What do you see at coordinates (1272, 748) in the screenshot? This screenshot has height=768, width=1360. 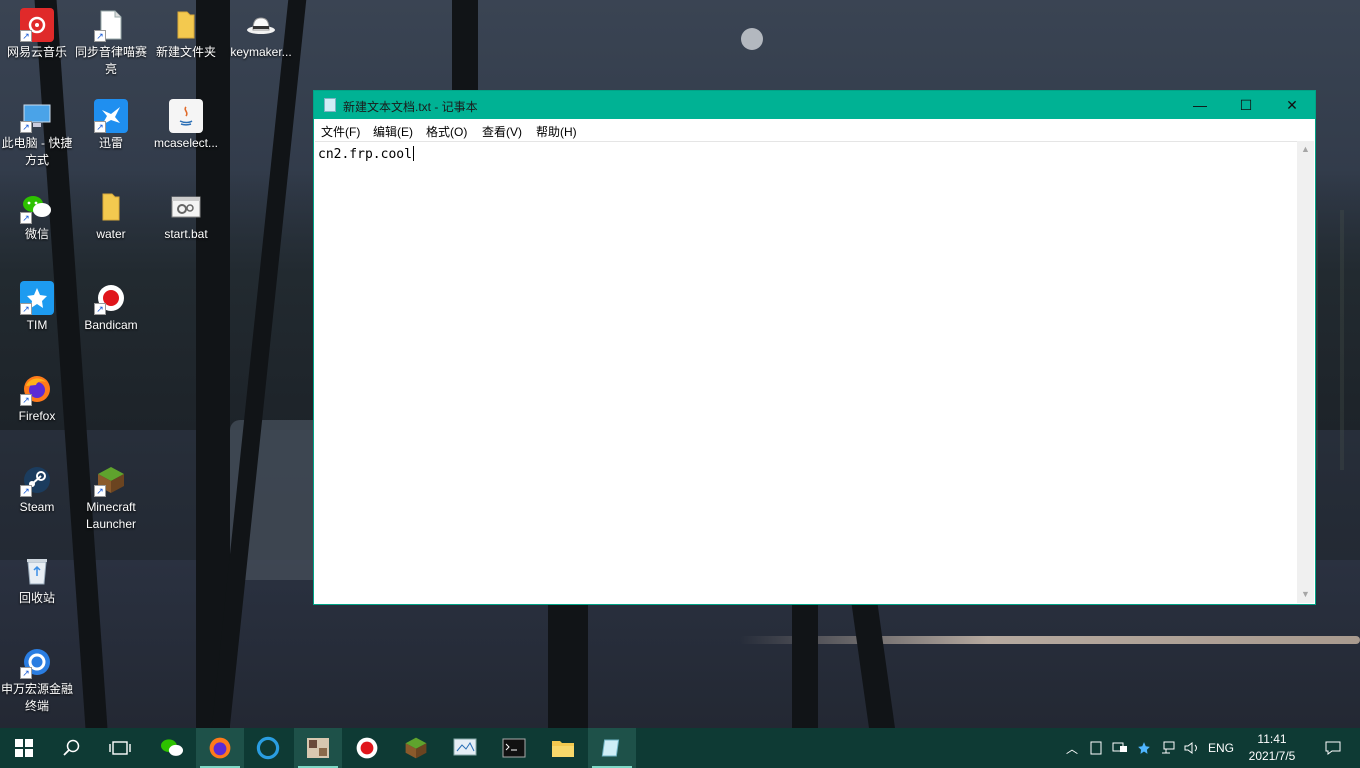 I see `system-clock: 11:41 2021/7/5` at bounding box center [1272, 748].